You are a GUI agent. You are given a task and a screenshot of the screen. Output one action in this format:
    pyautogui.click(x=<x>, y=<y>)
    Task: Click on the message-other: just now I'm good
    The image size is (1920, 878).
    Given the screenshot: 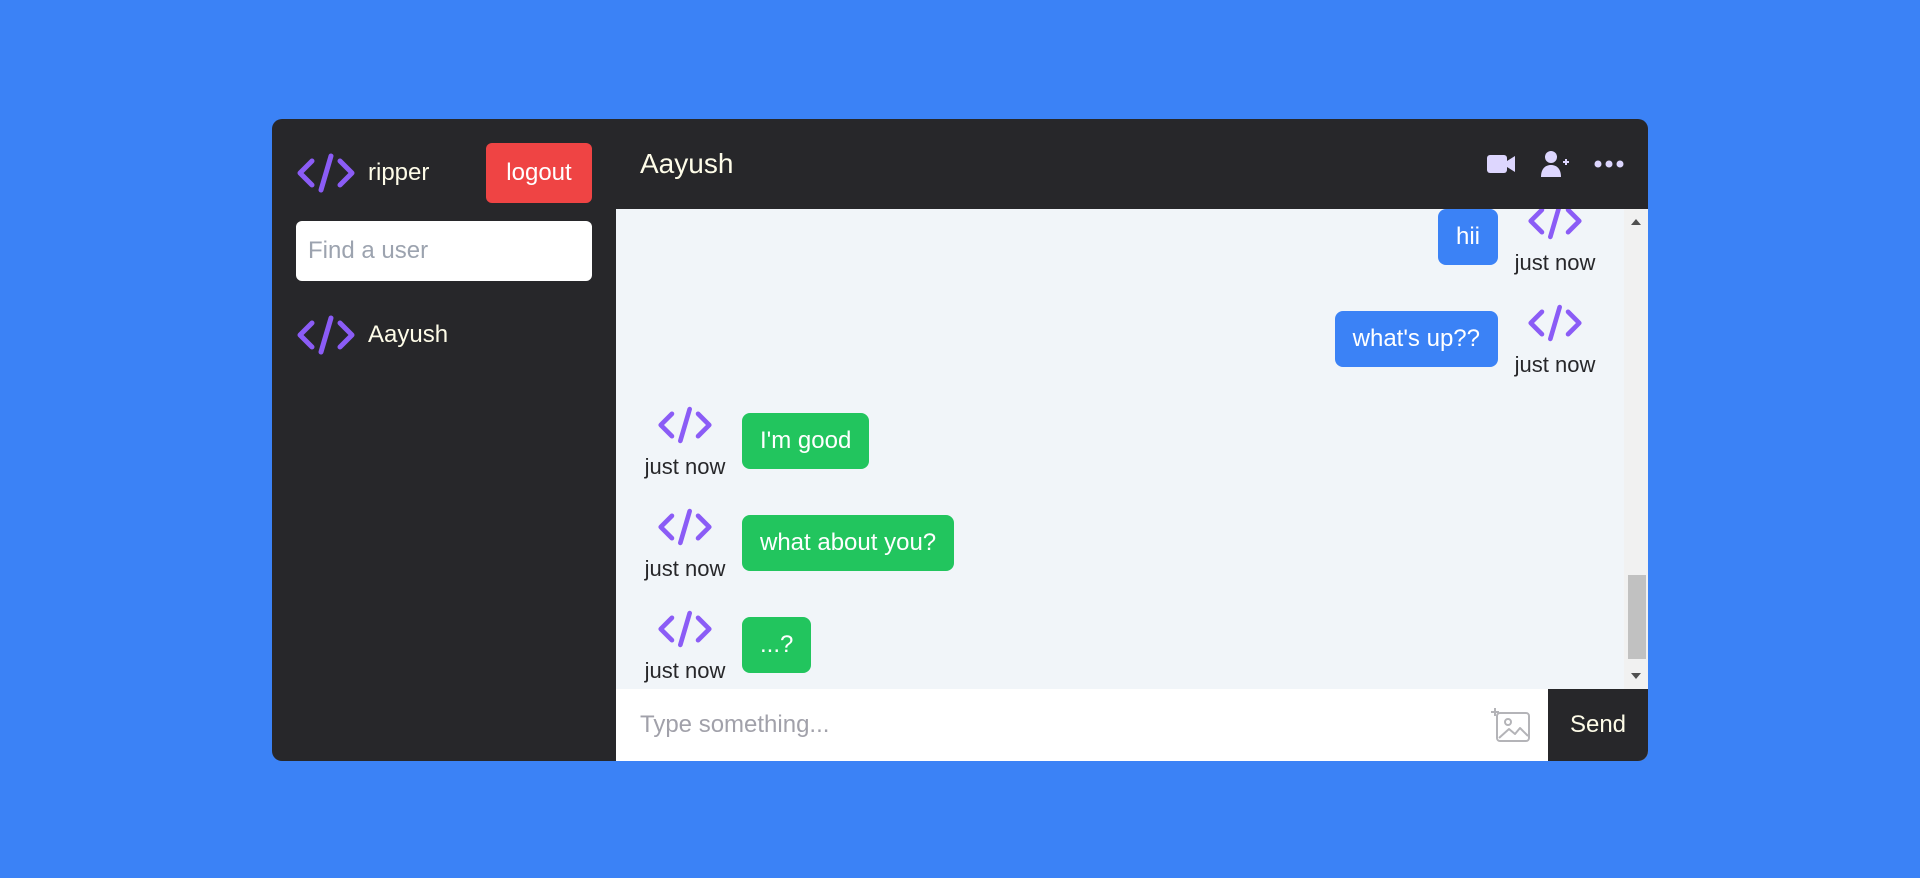 What is the action you would take?
    pyautogui.click(x=760, y=441)
    